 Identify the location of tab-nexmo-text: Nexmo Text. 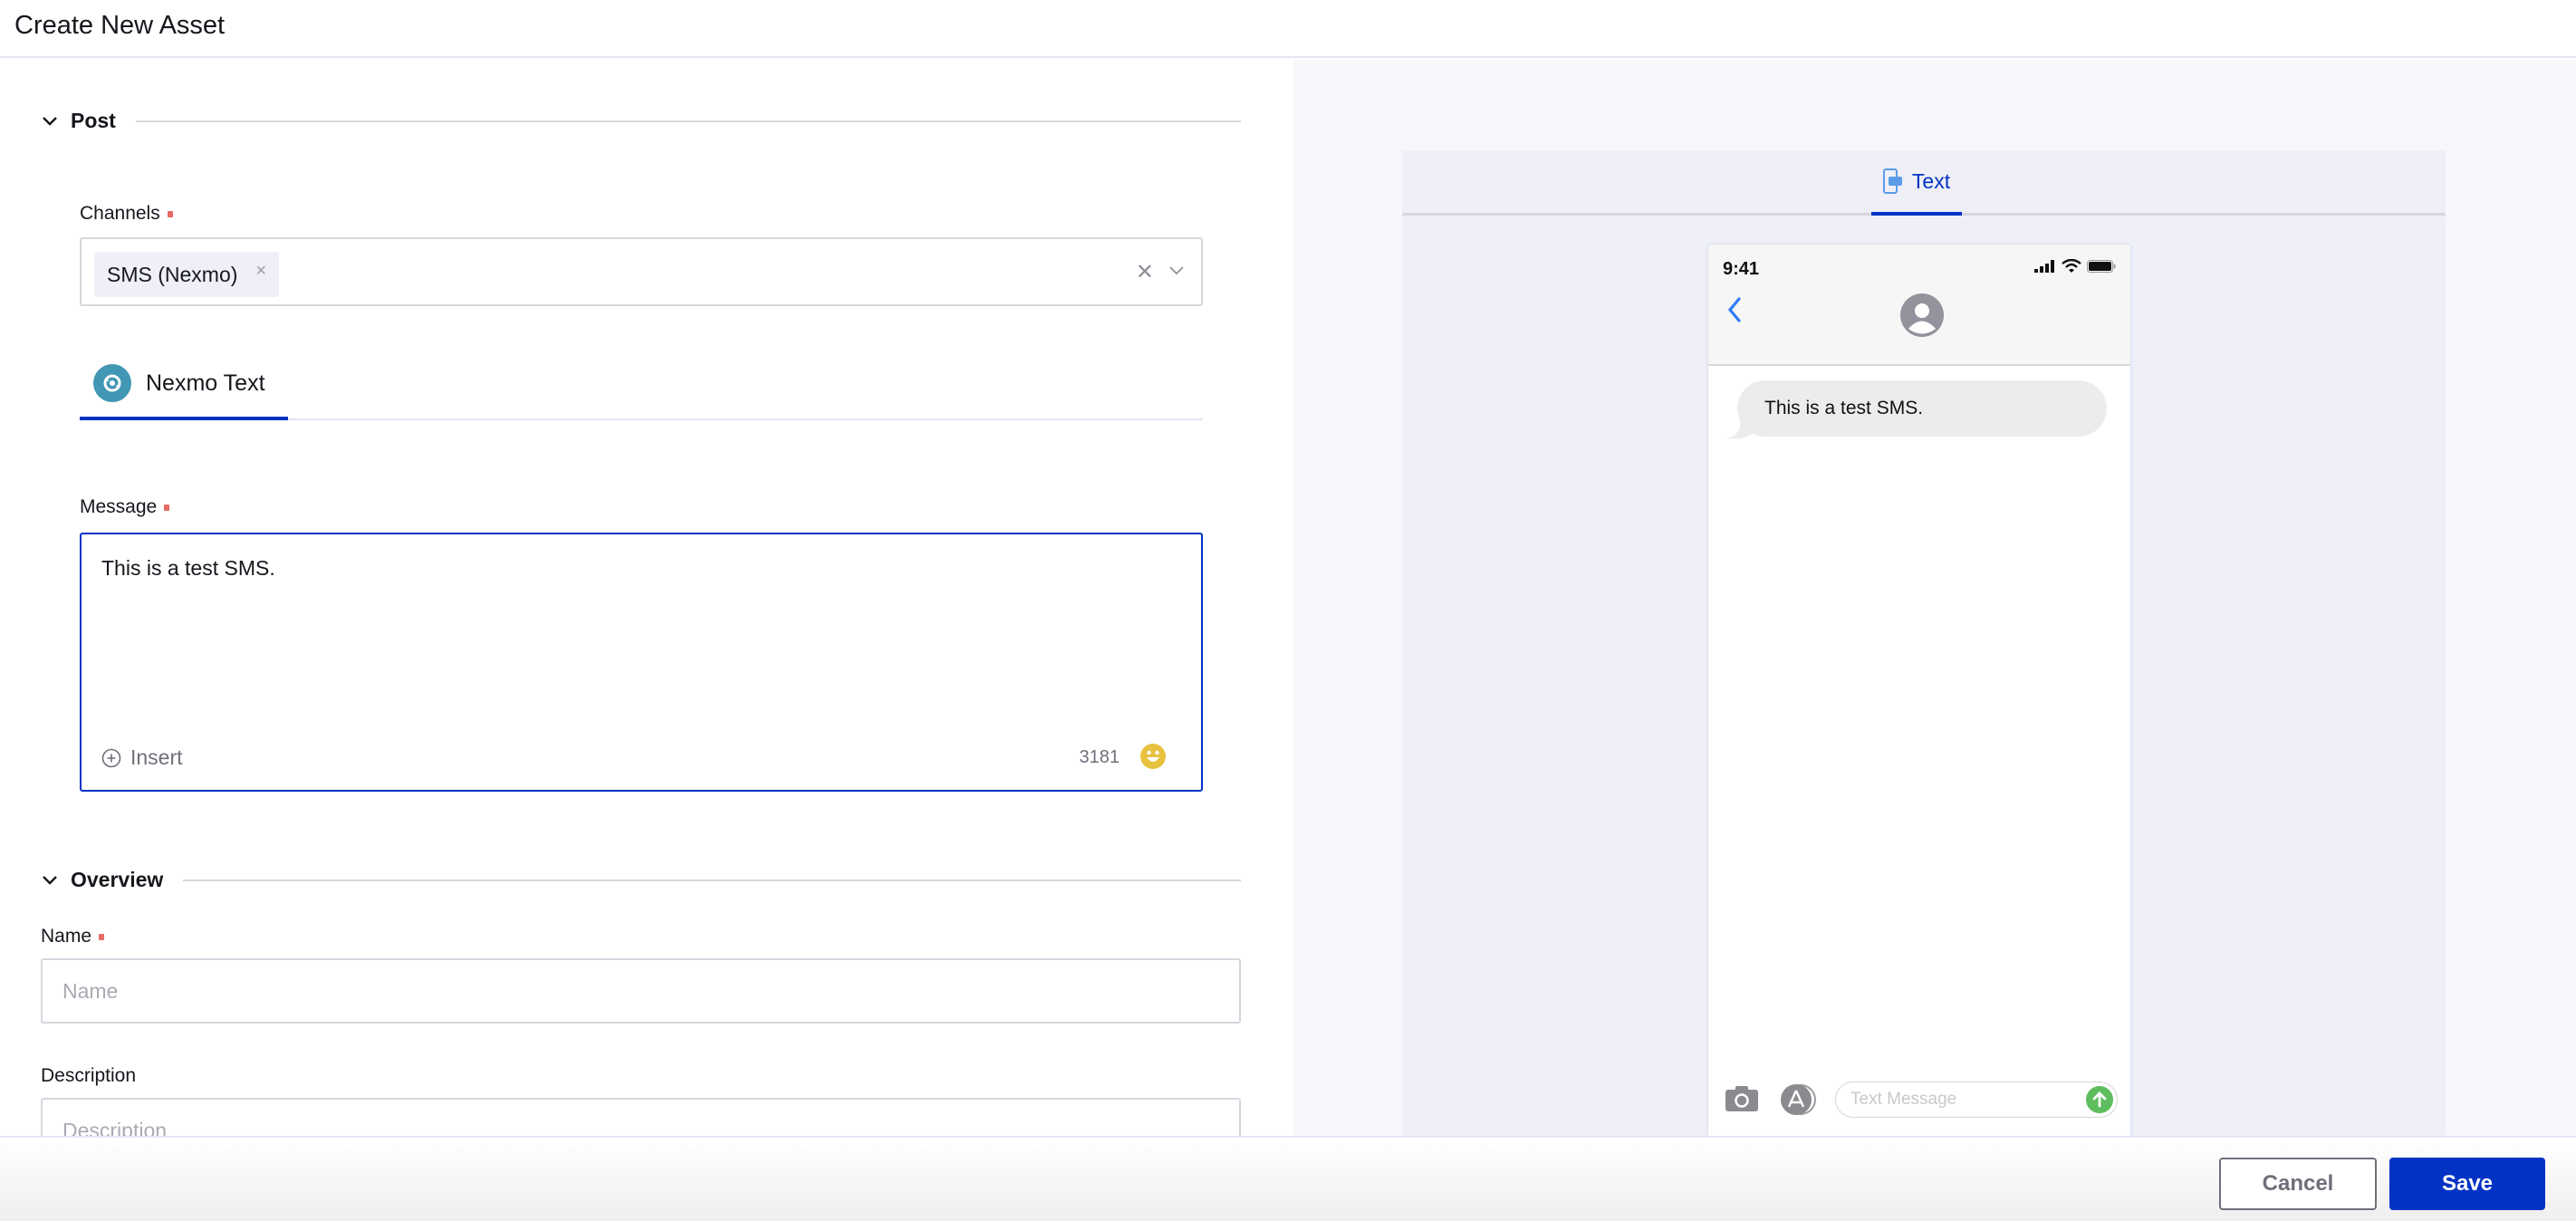
(184, 385).